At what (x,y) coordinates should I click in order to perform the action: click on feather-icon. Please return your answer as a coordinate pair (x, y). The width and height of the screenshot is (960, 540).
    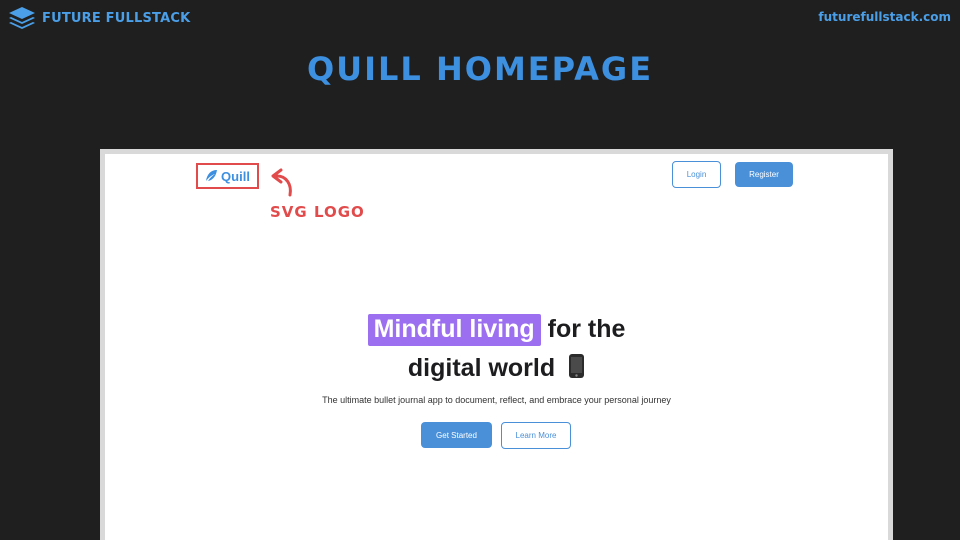
    Looking at the image, I should click on (211, 176).